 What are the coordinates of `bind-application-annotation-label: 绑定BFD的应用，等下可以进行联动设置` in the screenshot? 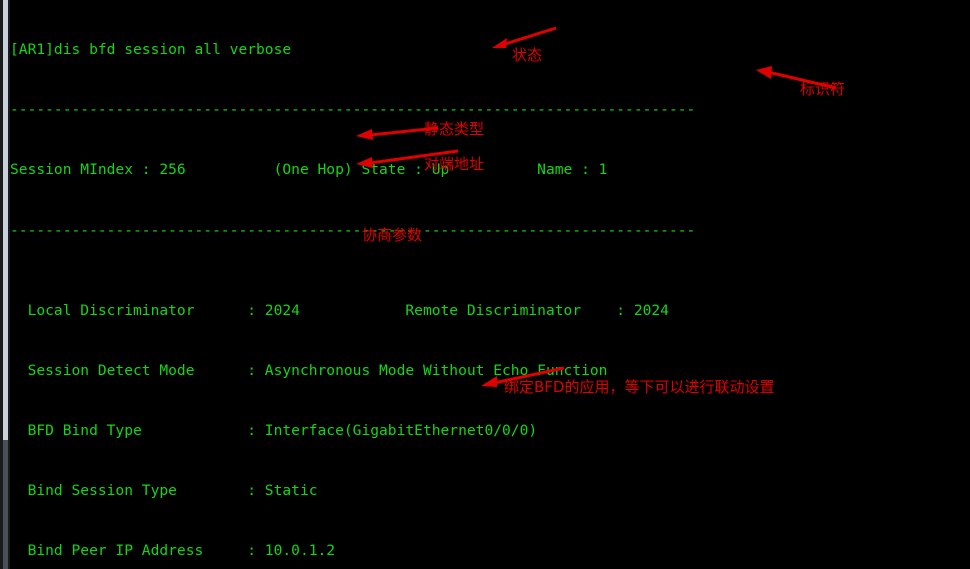 It's located at (639, 387).